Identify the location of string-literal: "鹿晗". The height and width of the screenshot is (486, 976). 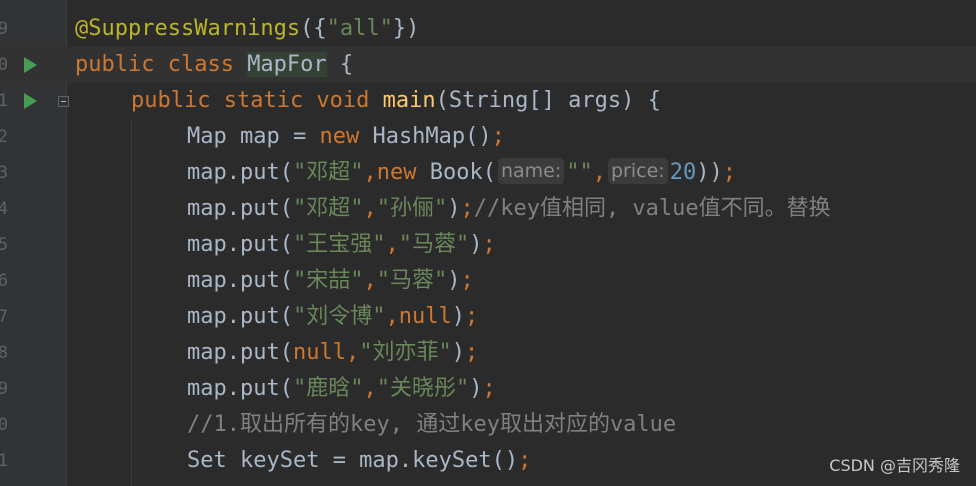
(328, 388).